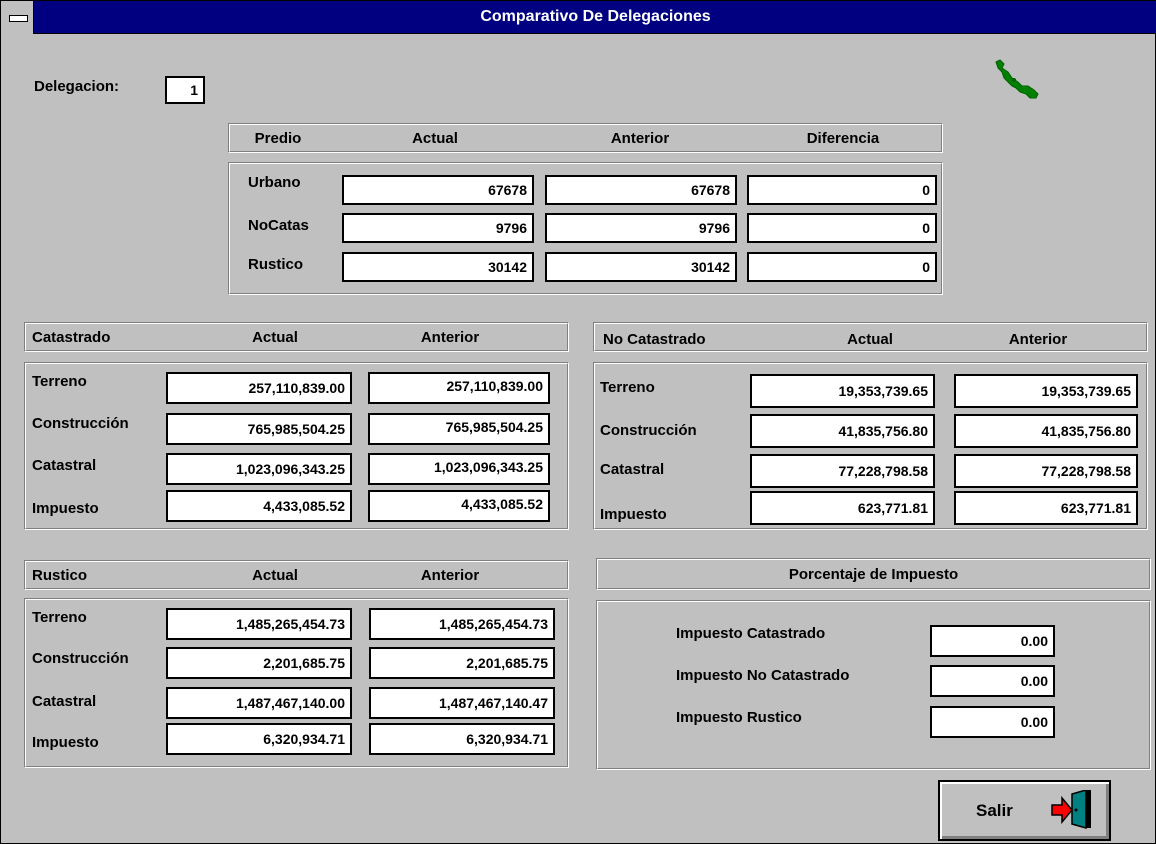  I want to click on rustico-construccion-anterior-field: 2,201,685.75, so click(462, 663).